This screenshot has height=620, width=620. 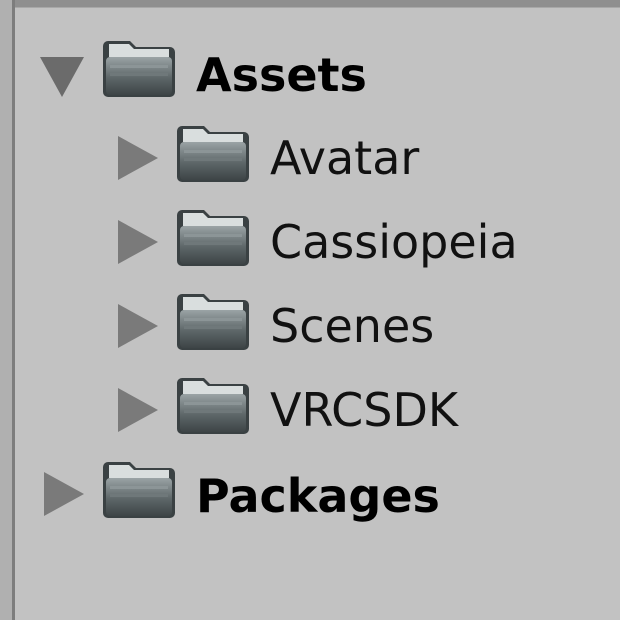 What do you see at coordinates (281, 75) in the screenshot?
I see `tree-label-assets: Assets` at bounding box center [281, 75].